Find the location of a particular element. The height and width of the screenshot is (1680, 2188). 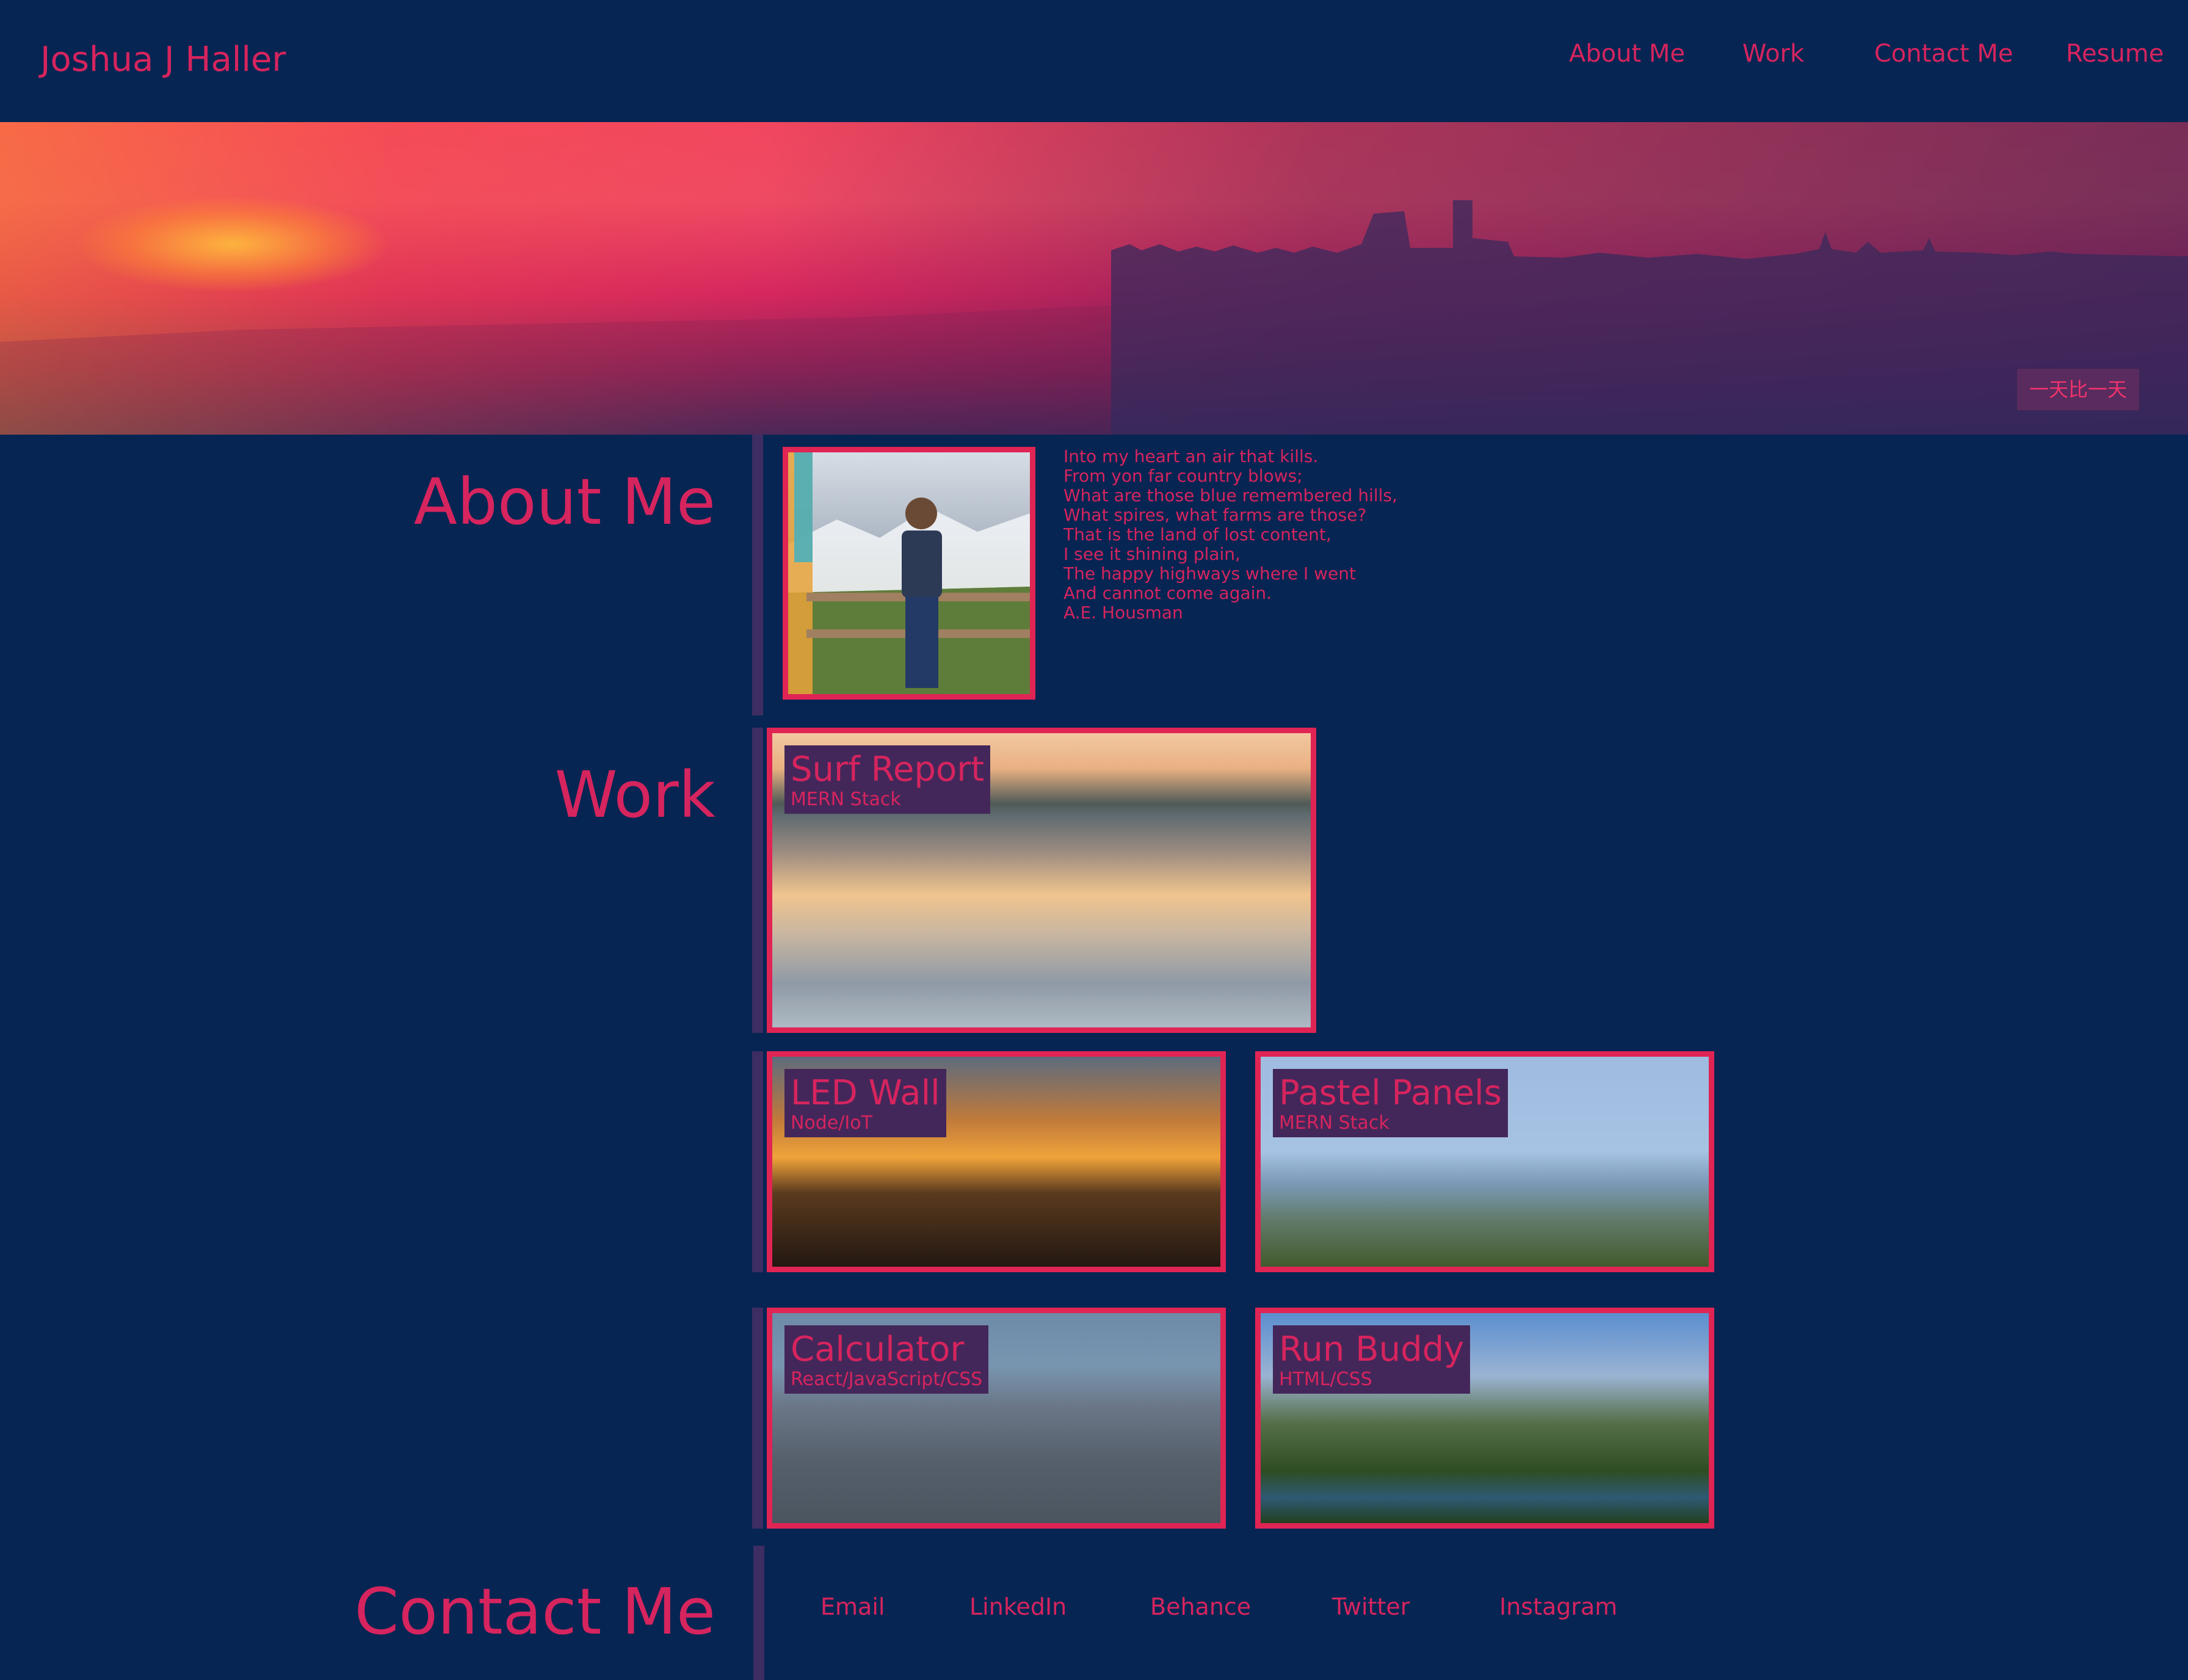

project-title: Run Buddy is located at coordinates (1372, 1349).